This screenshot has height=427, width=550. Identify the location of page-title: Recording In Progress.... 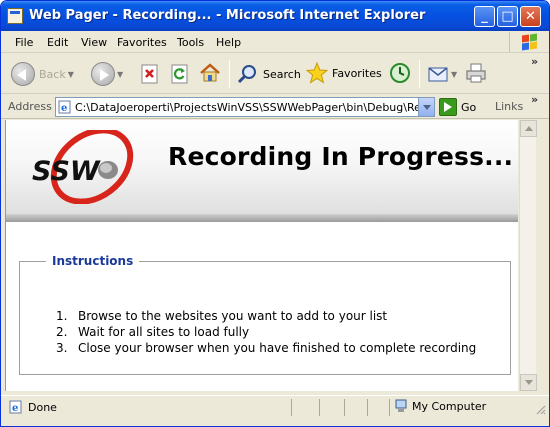
(341, 156).